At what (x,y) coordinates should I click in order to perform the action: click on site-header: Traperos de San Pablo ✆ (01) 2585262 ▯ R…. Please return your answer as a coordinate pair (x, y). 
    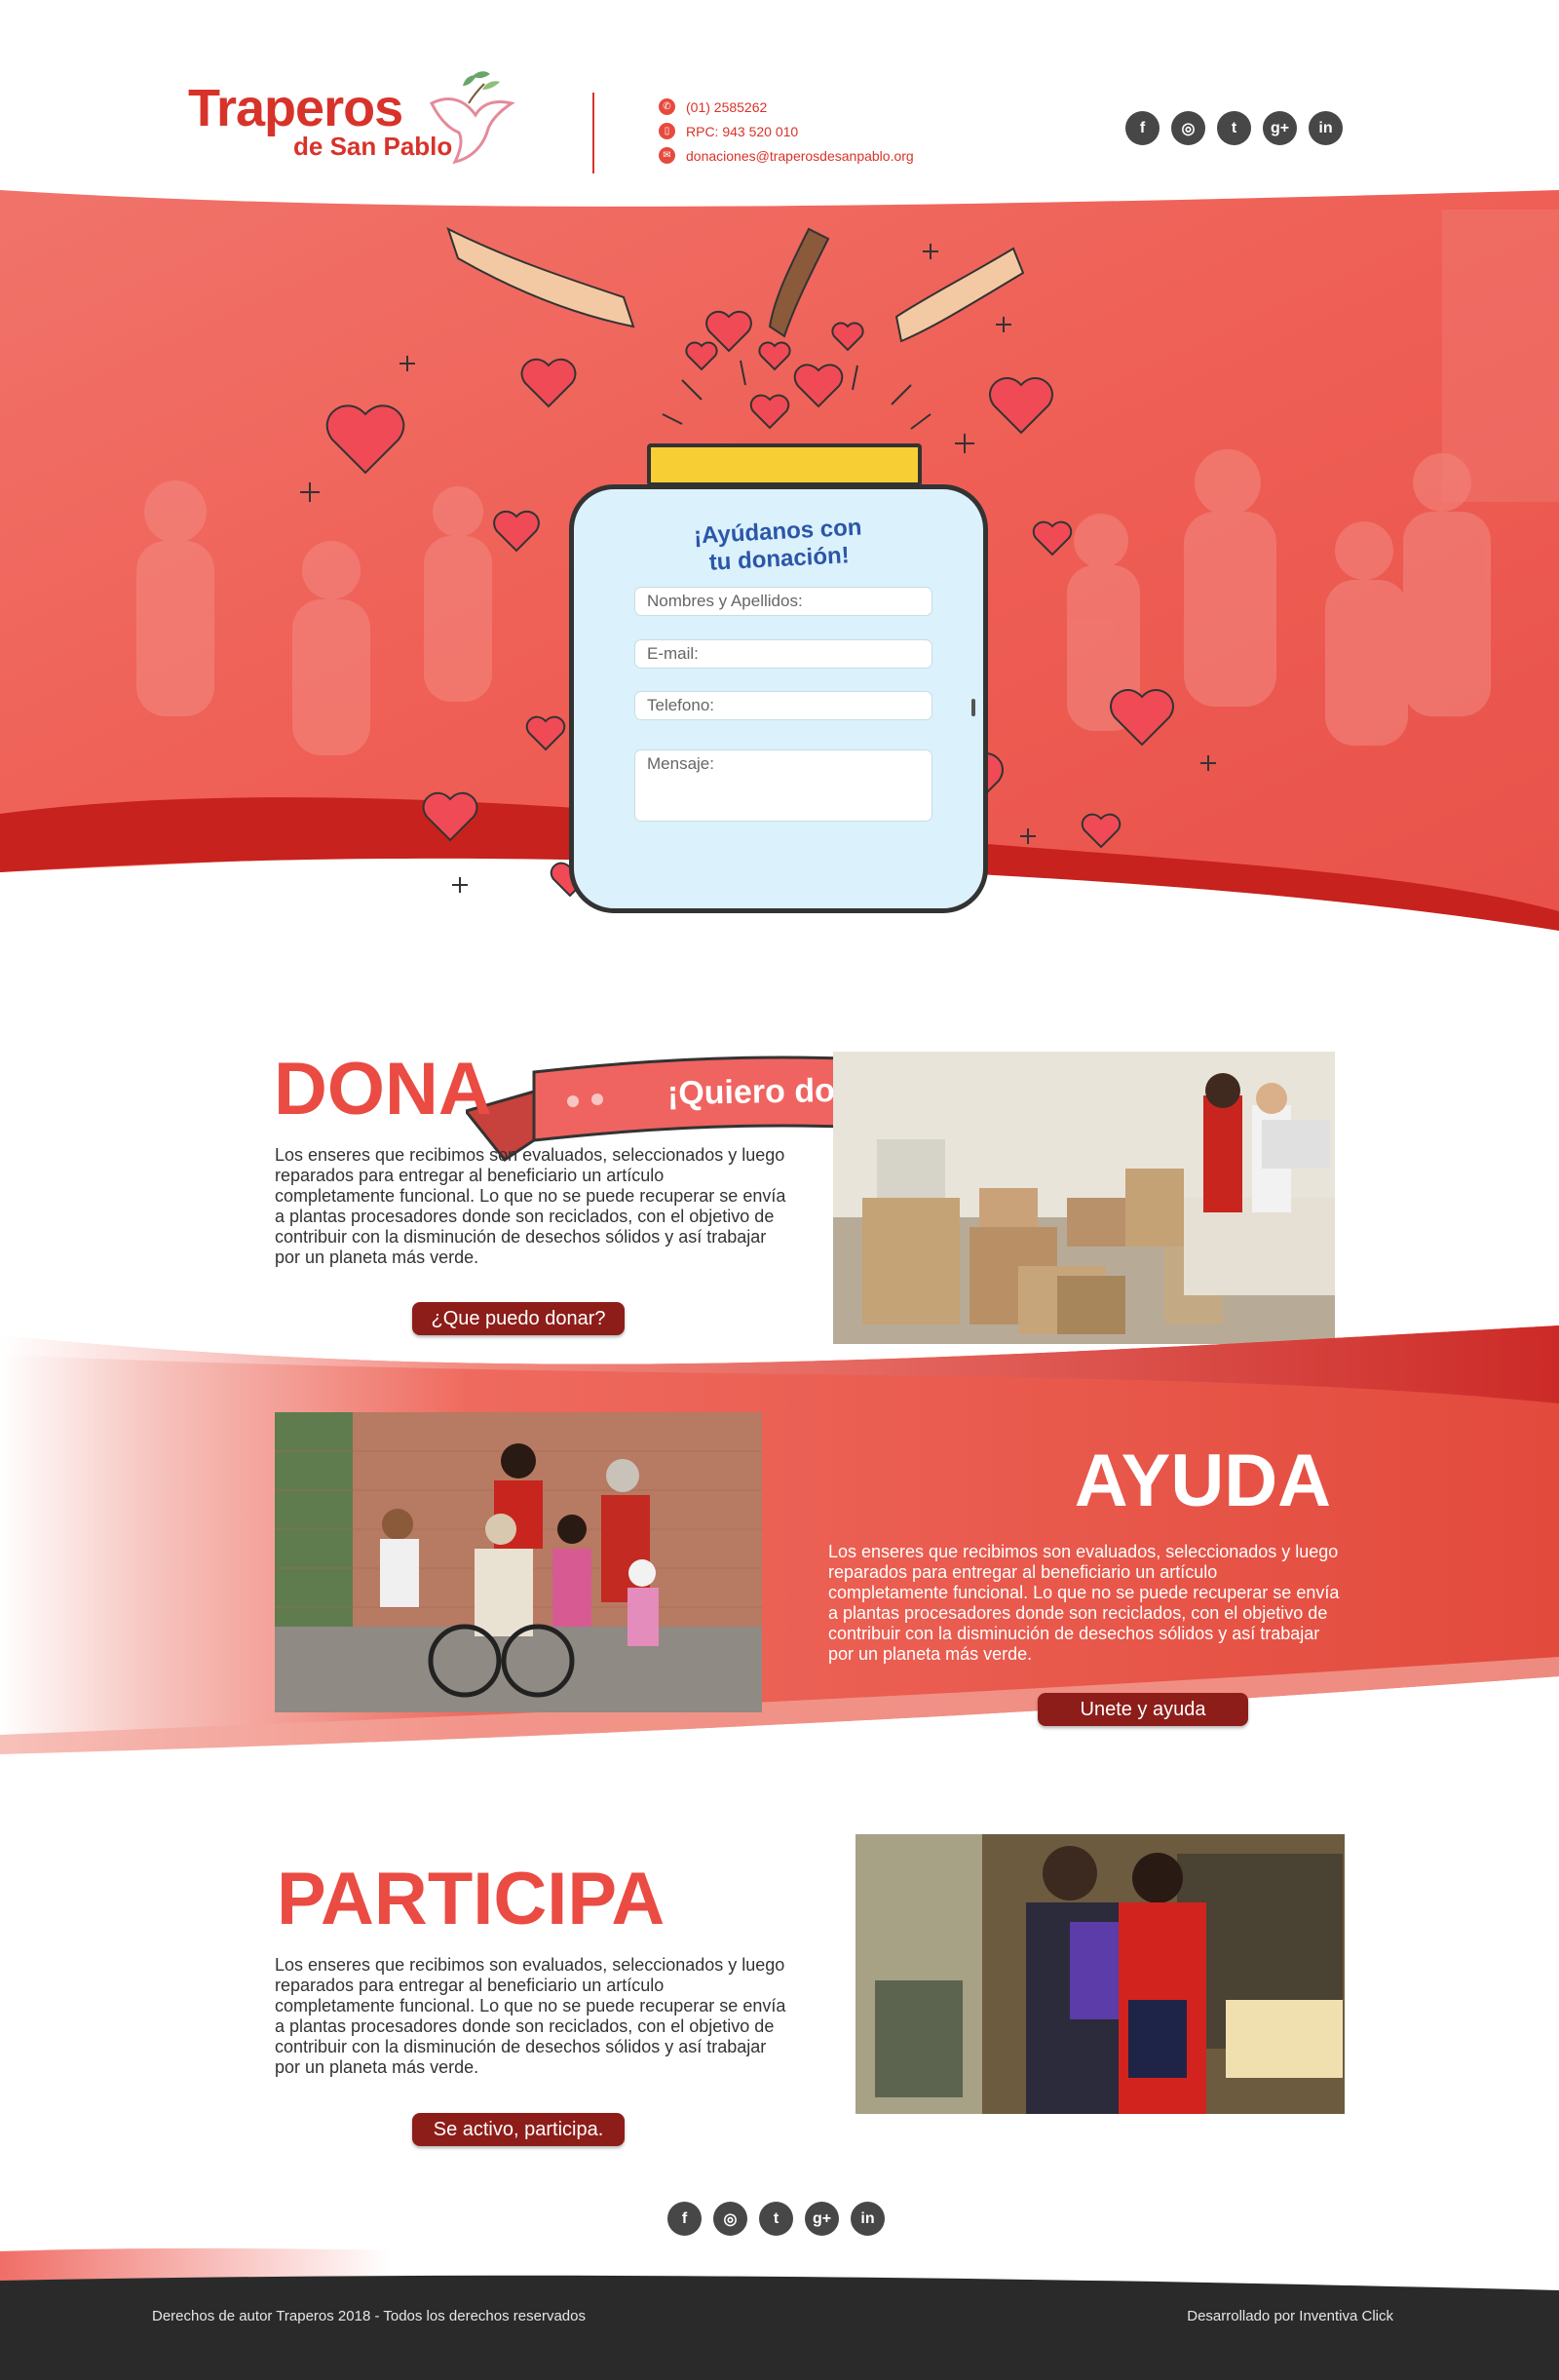
    Looking at the image, I should click on (779, 95).